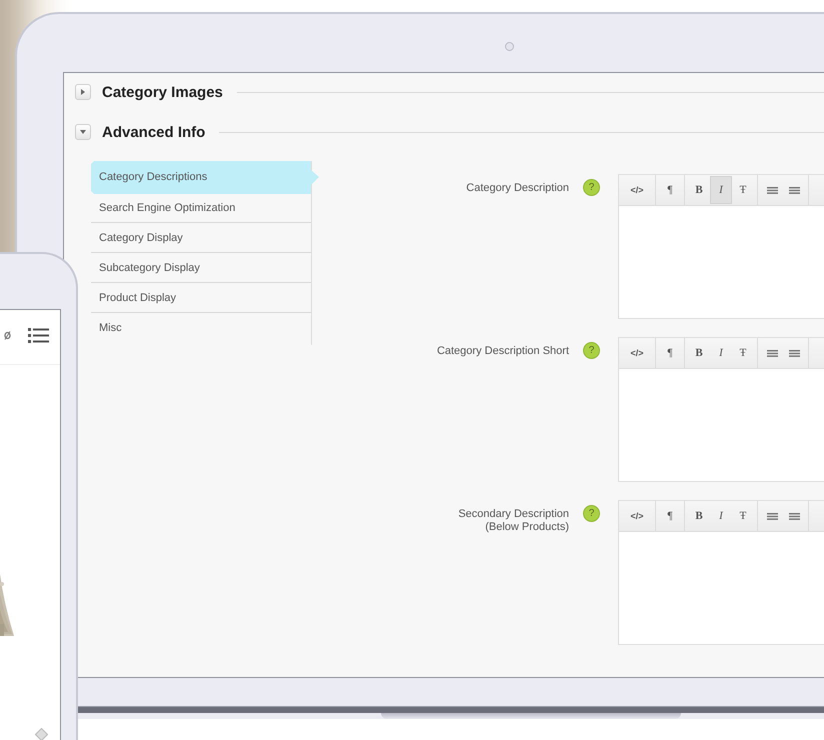 This screenshot has width=824, height=740. I want to click on menu-icon, so click(38, 335).